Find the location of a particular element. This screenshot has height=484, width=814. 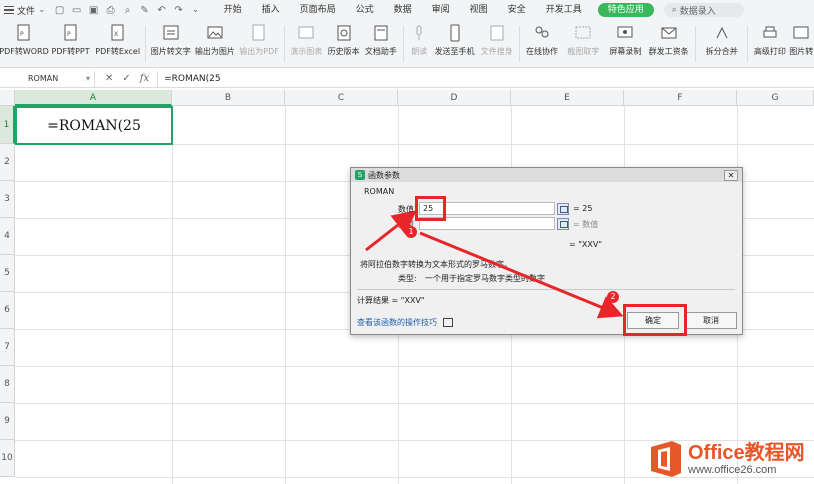

type-description: 一个用于指定罗马数字类型的数字 is located at coordinates (485, 278).